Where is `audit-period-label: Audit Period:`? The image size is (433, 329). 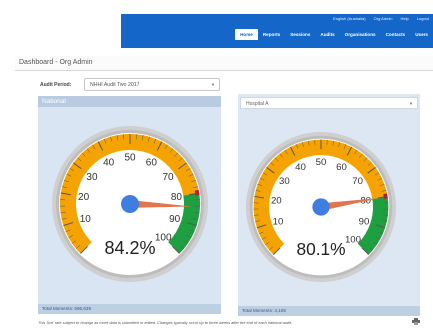
audit-period-label: Audit Period: is located at coordinates (56, 85).